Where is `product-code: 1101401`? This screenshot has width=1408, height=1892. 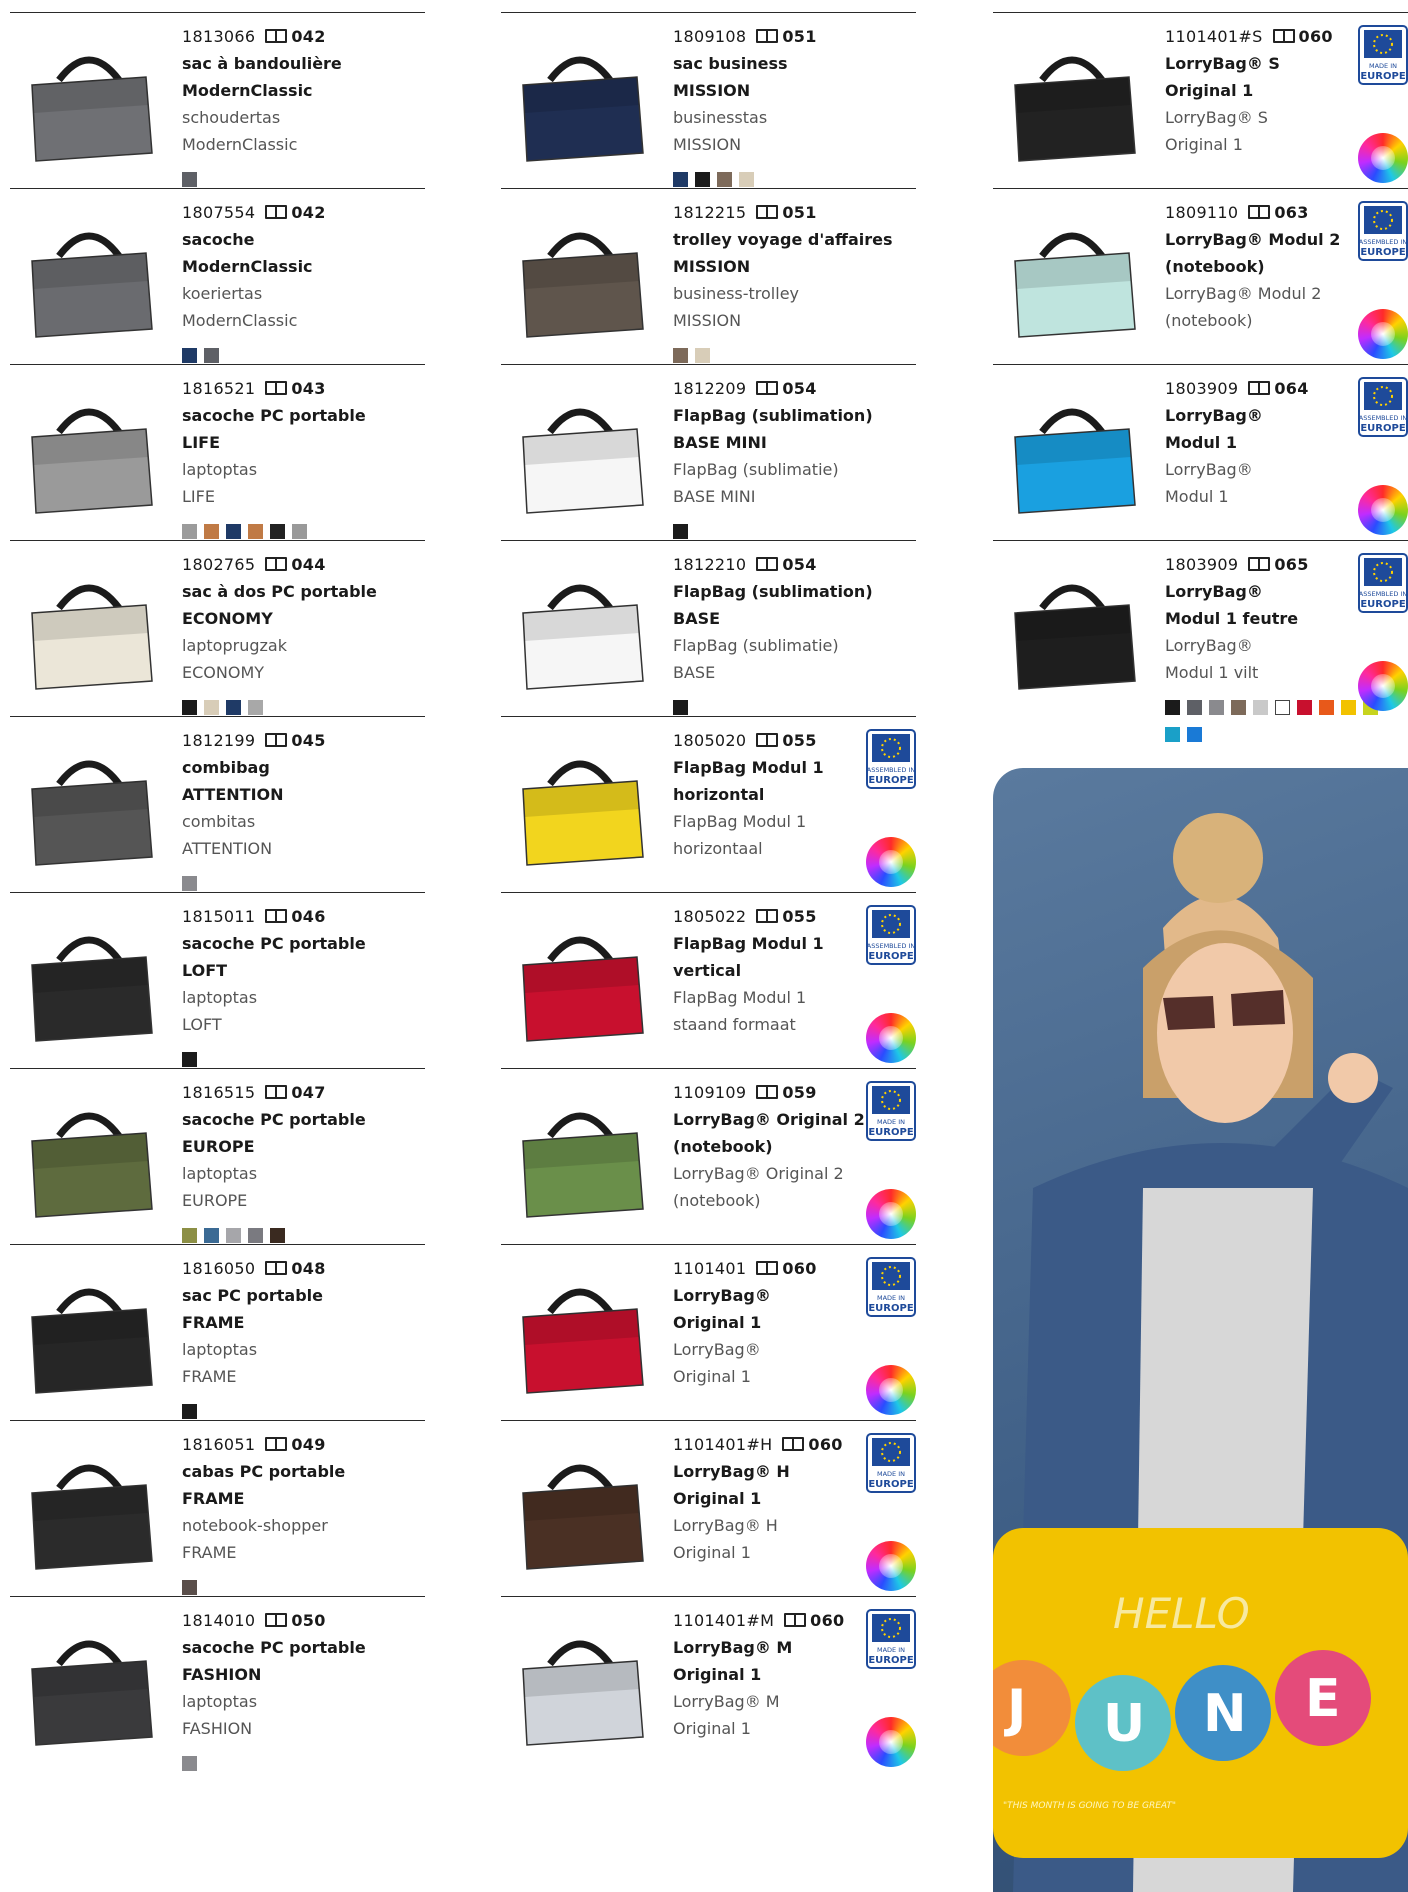 product-code: 1101401 is located at coordinates (710, 1268).